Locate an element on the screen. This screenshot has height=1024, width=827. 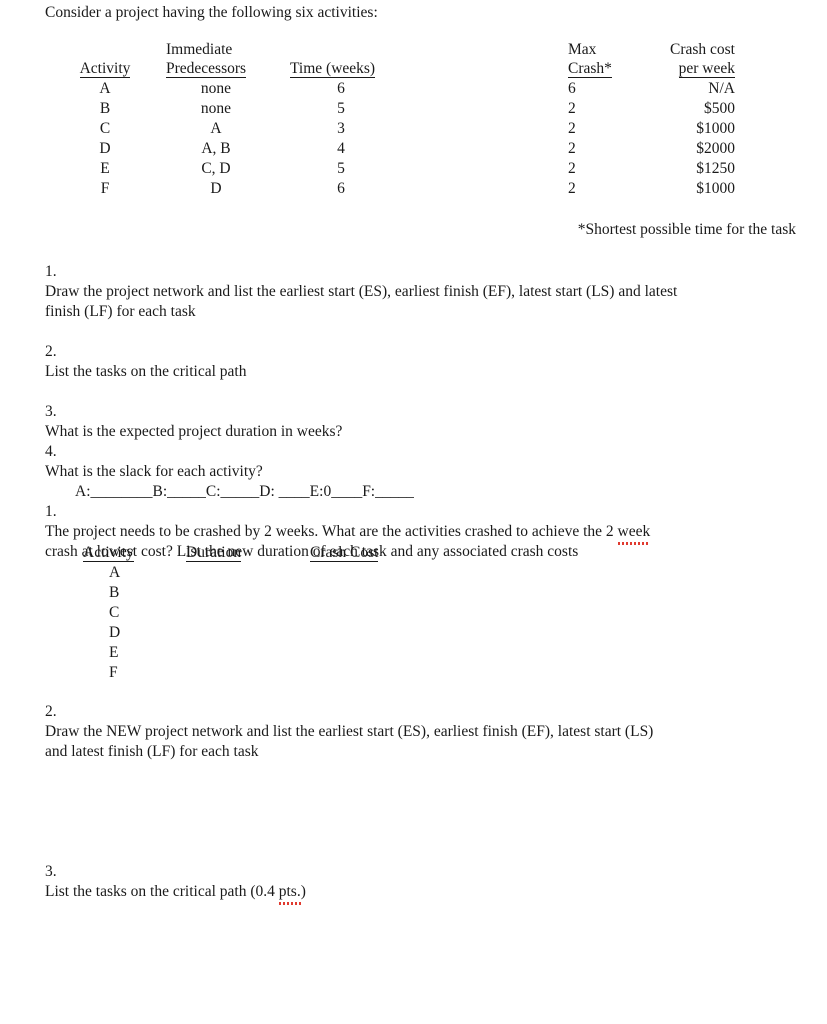
crash-cell-activity: D is located at coordinates (115, 632).